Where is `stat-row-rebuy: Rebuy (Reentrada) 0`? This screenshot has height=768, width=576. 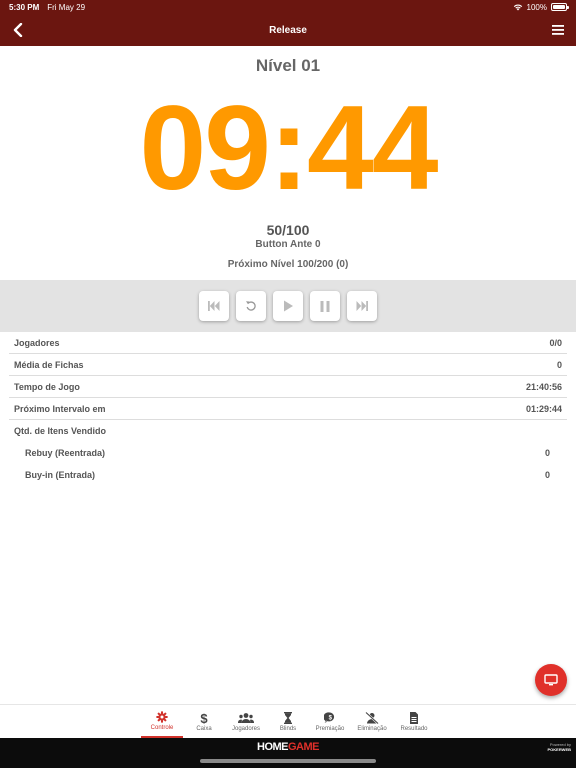
stat-row-rebuy: Rebuy (Reentrada) 0 is located at coordinates (288, 453).